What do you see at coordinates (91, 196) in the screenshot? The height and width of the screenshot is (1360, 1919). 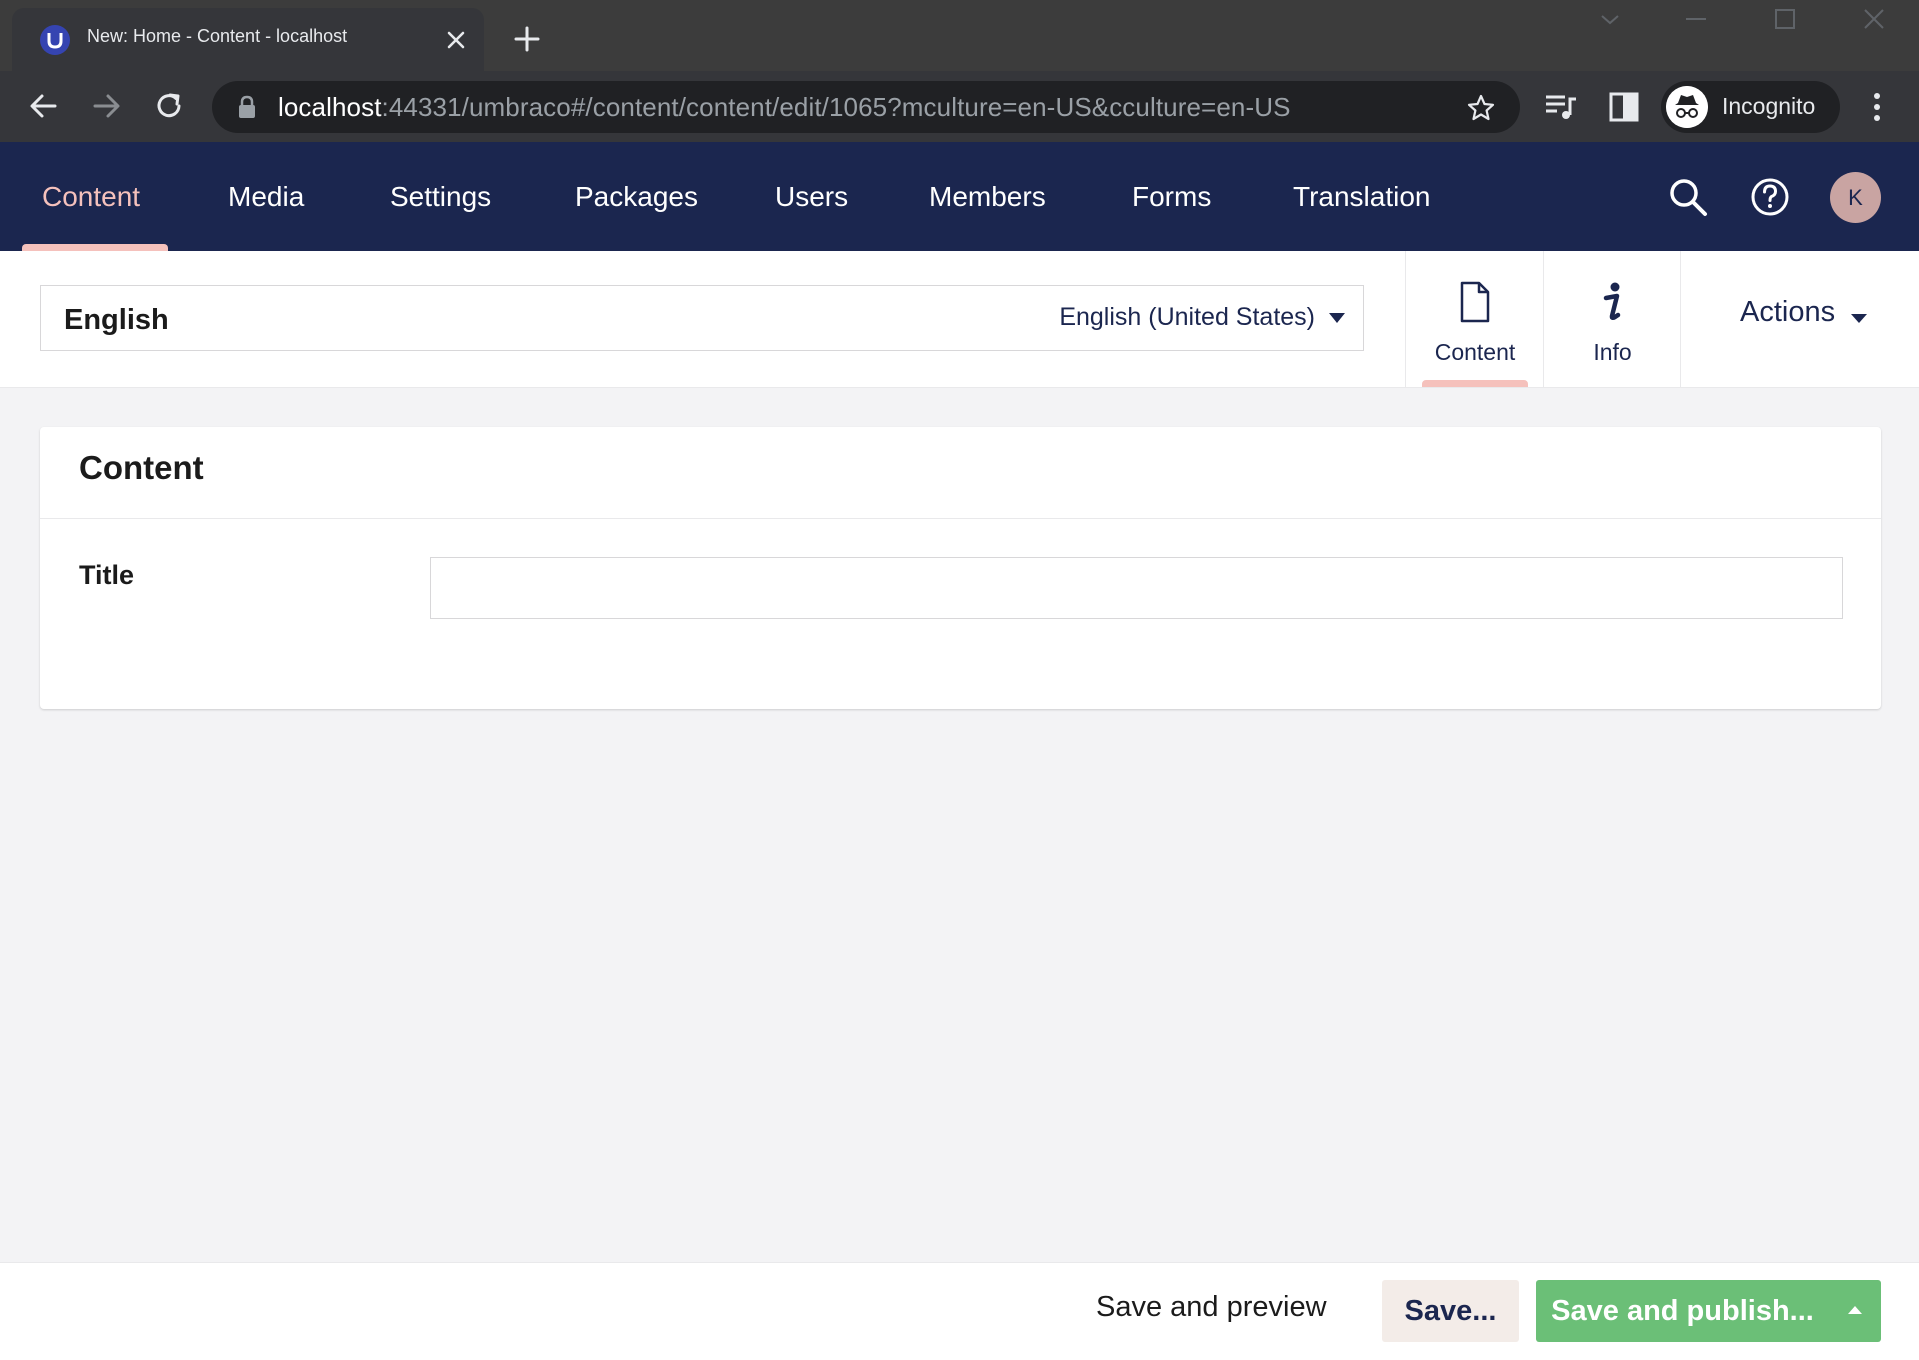 I see `section-content: Content` at bounding box center [91, 196].